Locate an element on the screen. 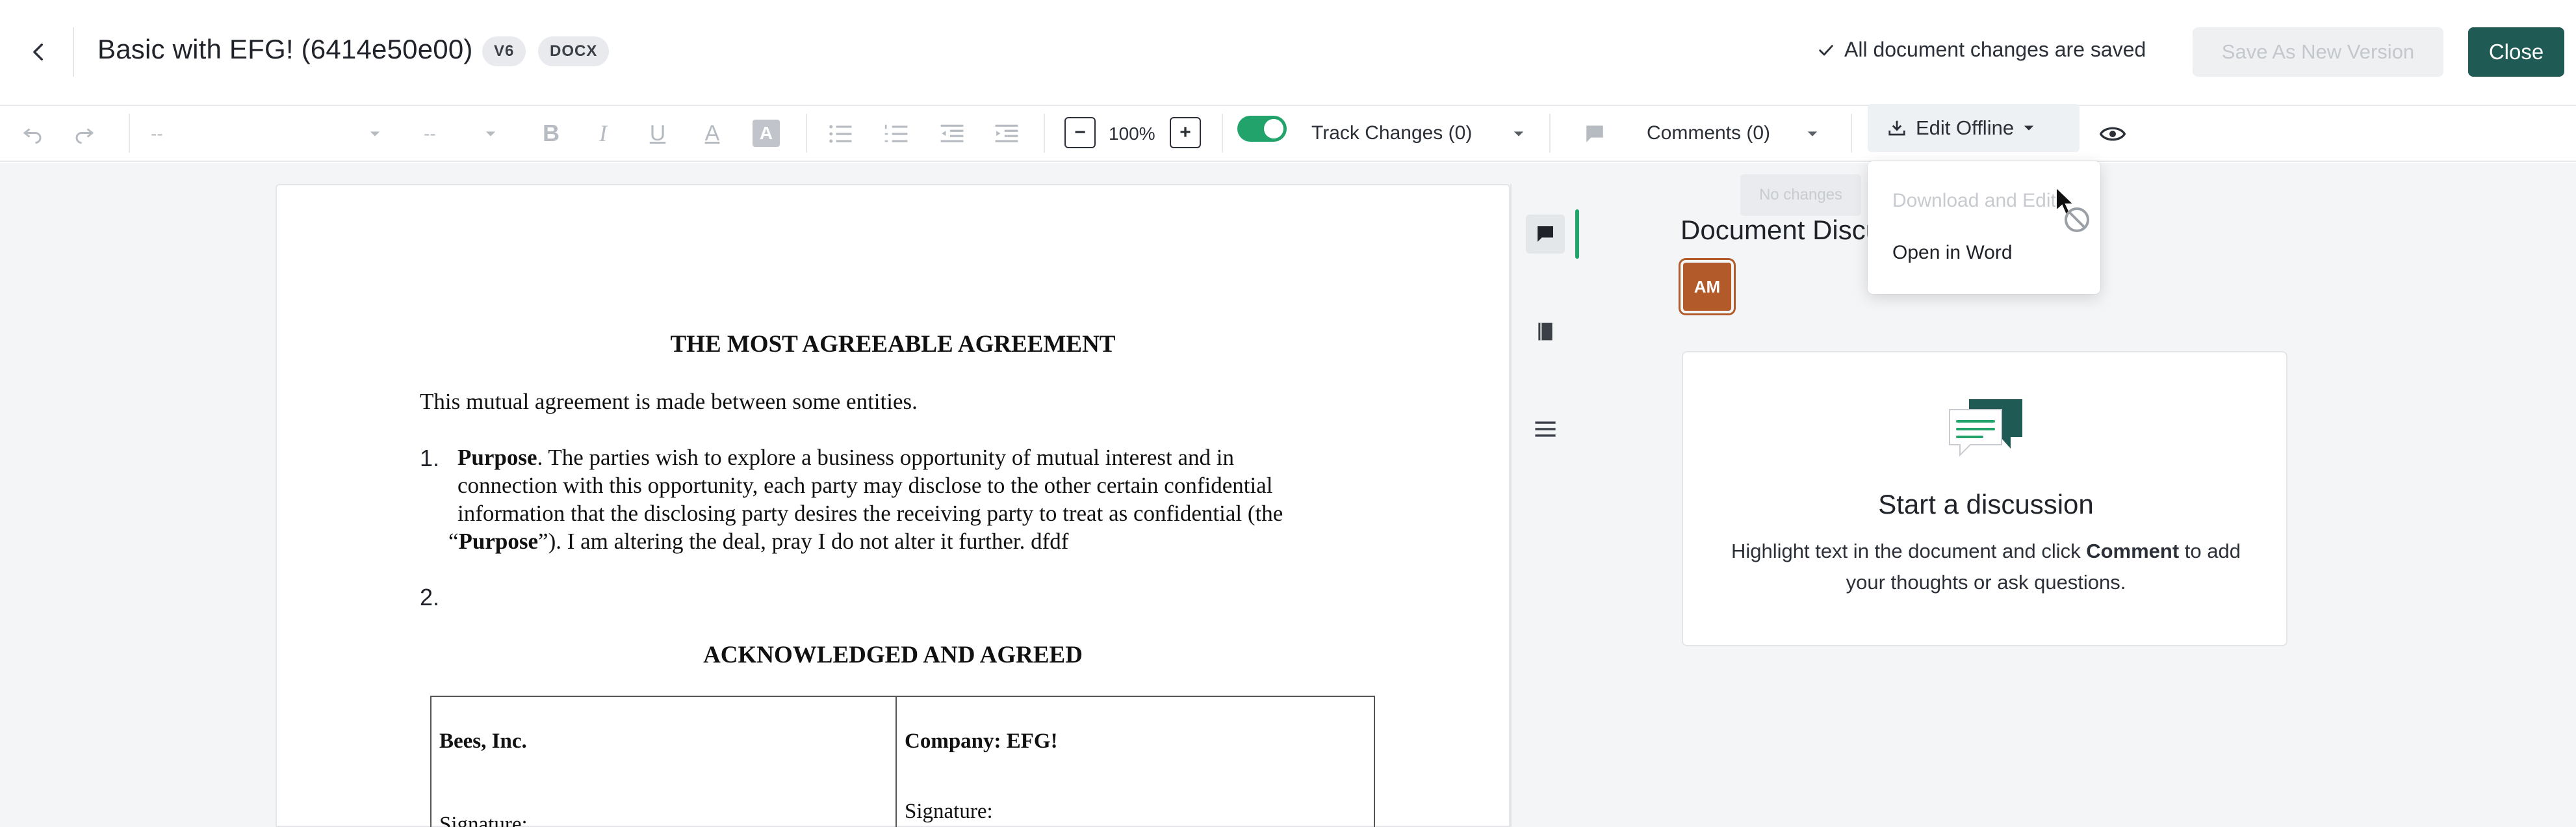  undo-icon is located at coordinates (32, 136).